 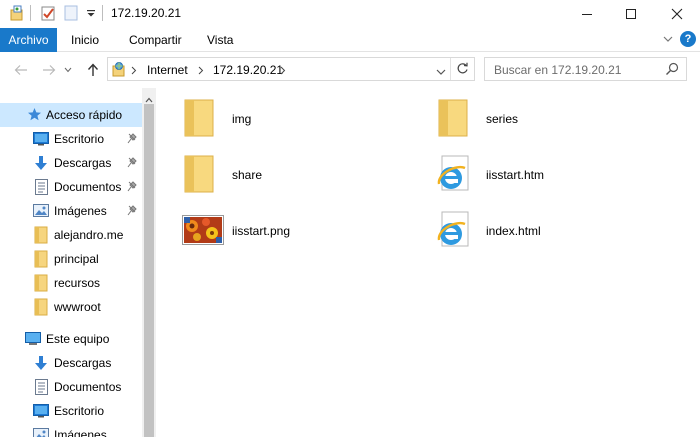 What do you see at coordinates (28, 40) in the screenshot?
I see `tab-file: Archivo` at bounding box center [28, 40].